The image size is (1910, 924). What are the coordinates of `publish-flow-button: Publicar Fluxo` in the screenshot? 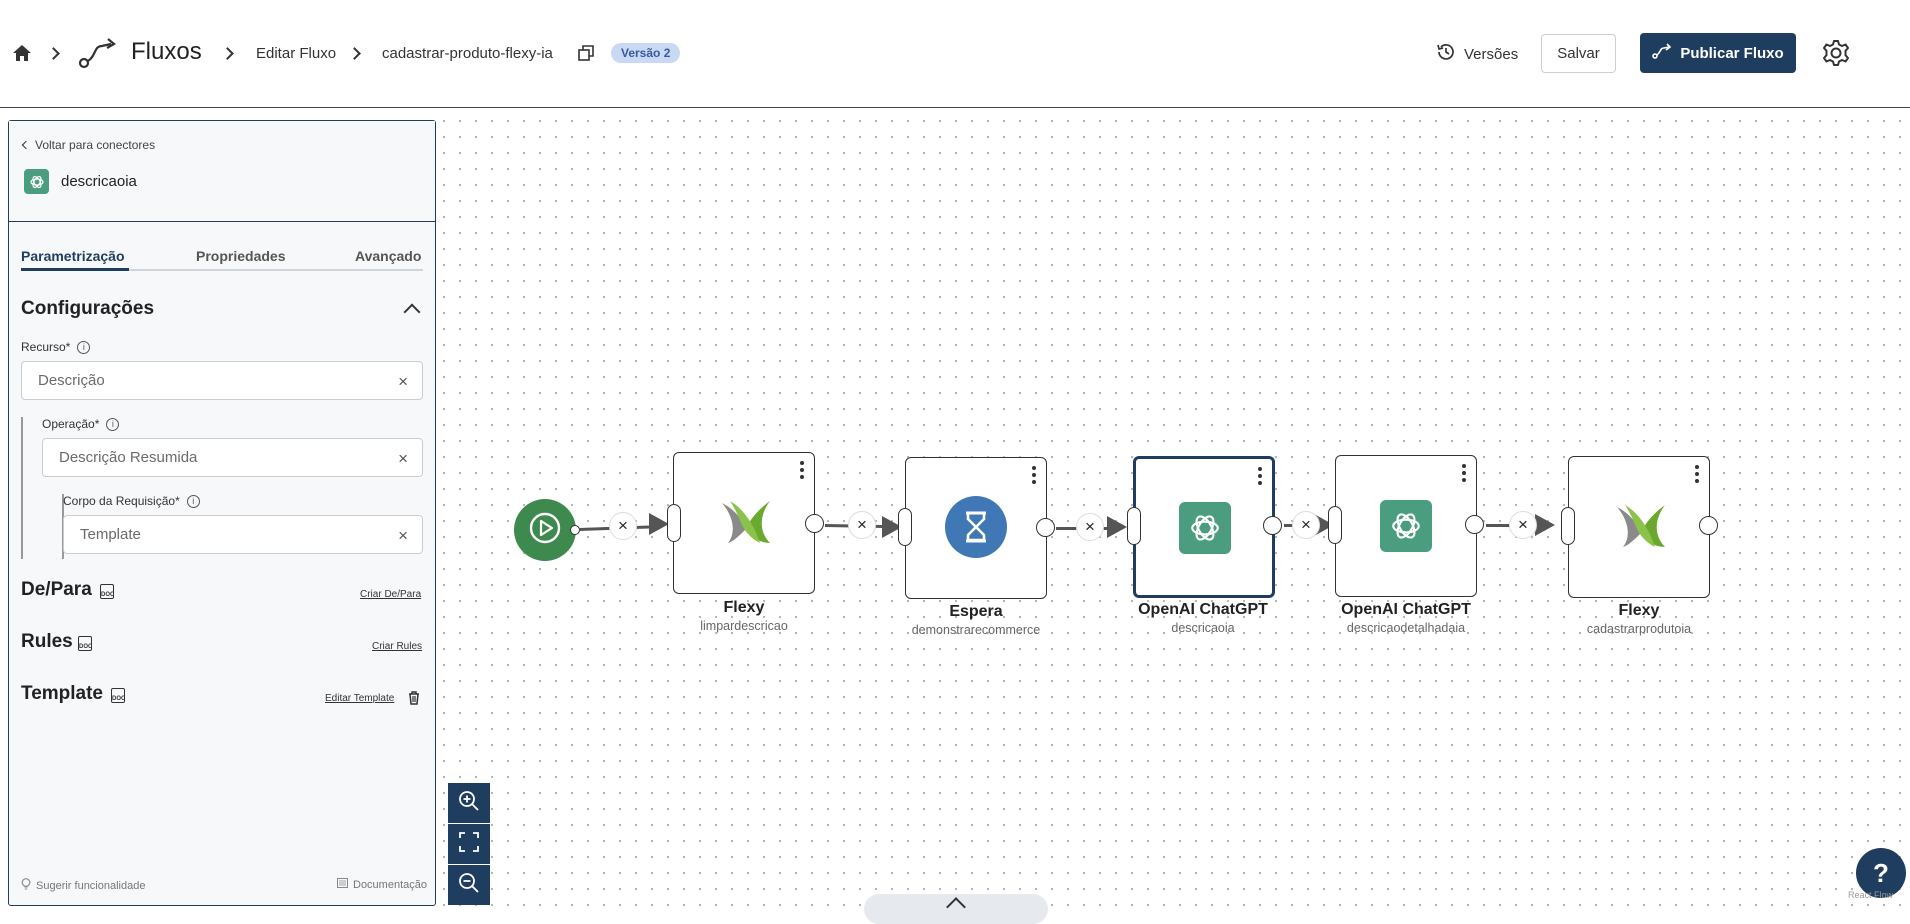 It's located at (1718, 53).